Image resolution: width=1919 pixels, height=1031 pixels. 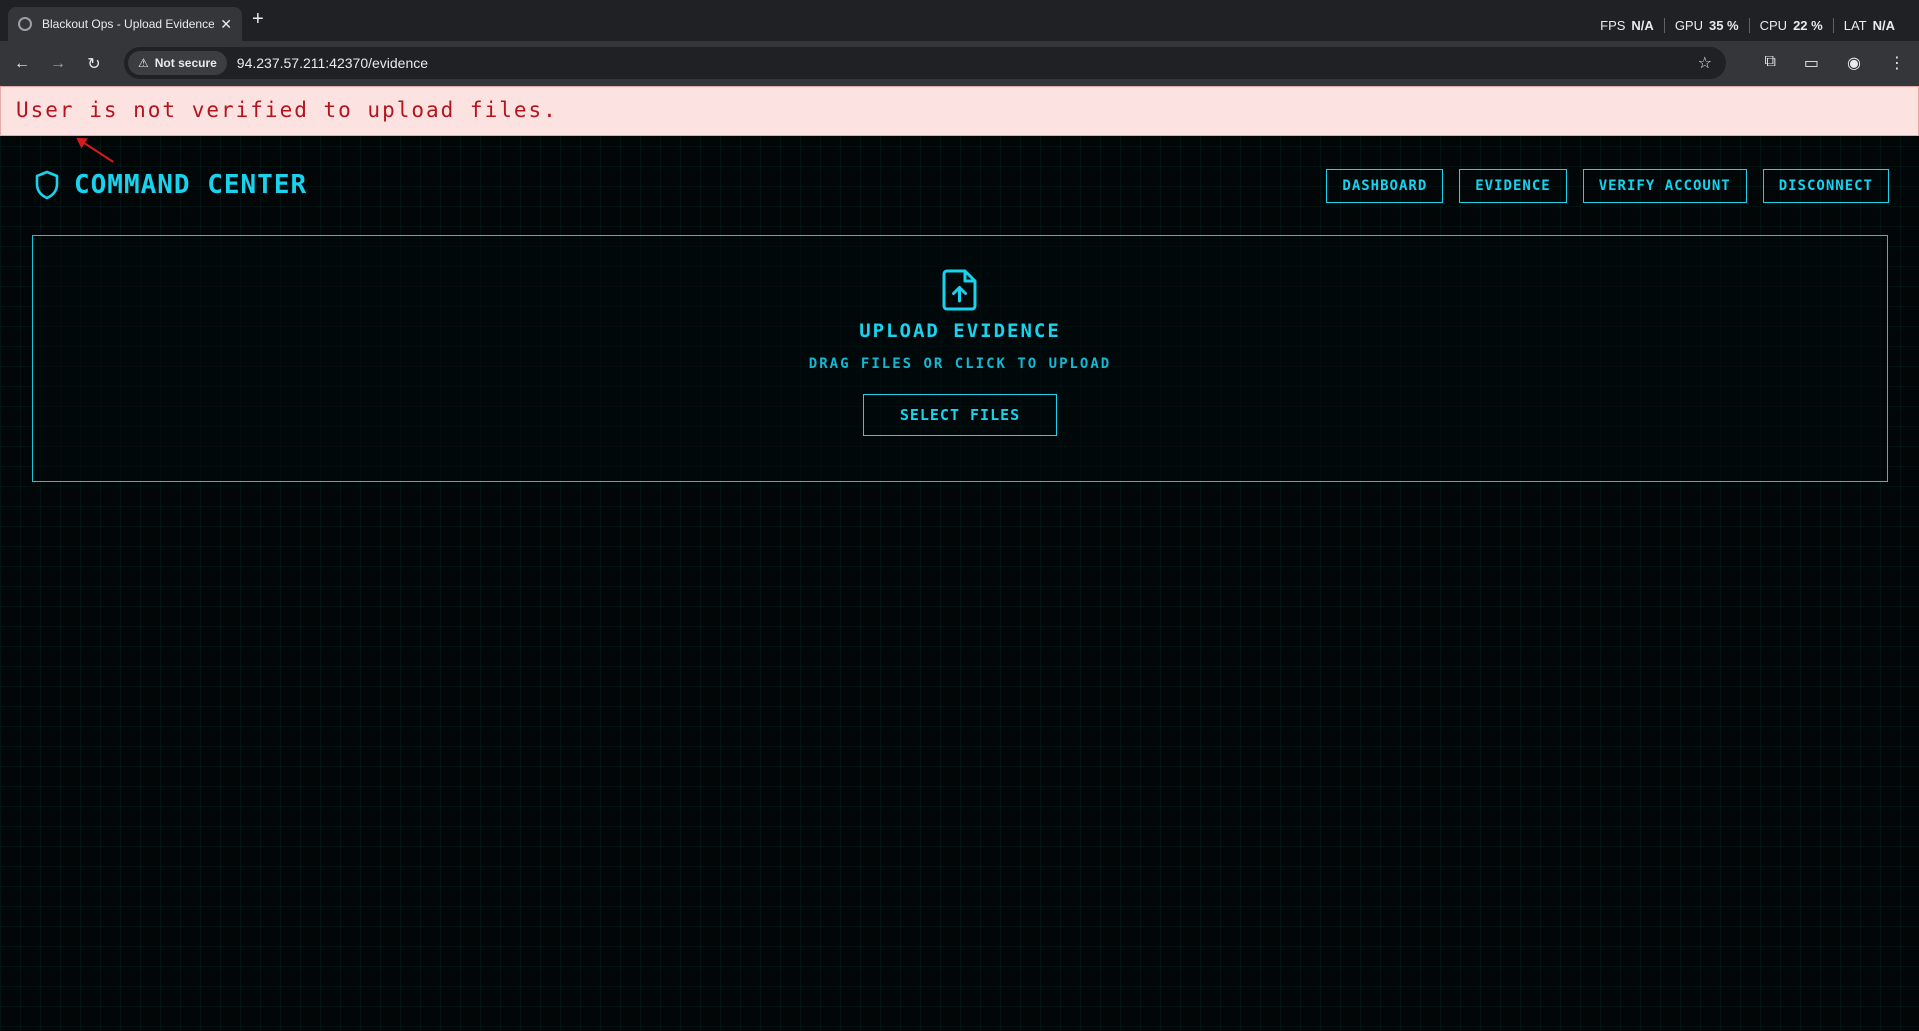 What do you see at coordinates (226, 24) in the screenshot?
I see `tab-close-icon: ✕` at bounding box center [226, 24].